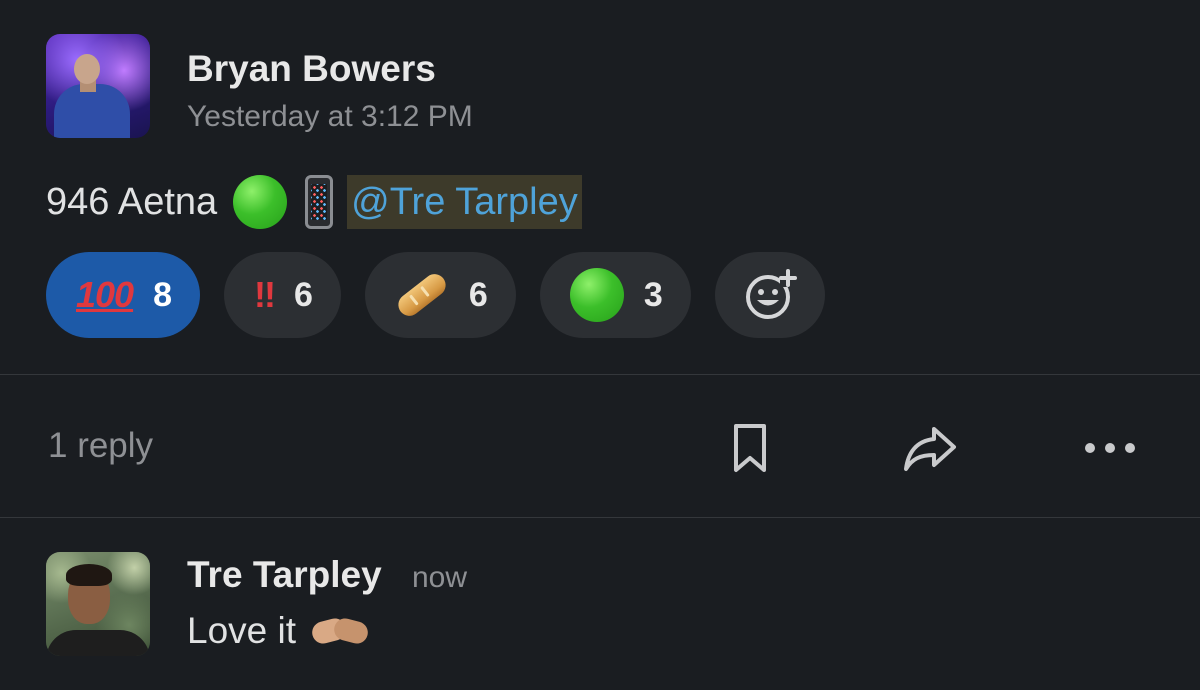  I want to click on reactions-bar: 100 8 !! 6 6 3, so click(435, 295).